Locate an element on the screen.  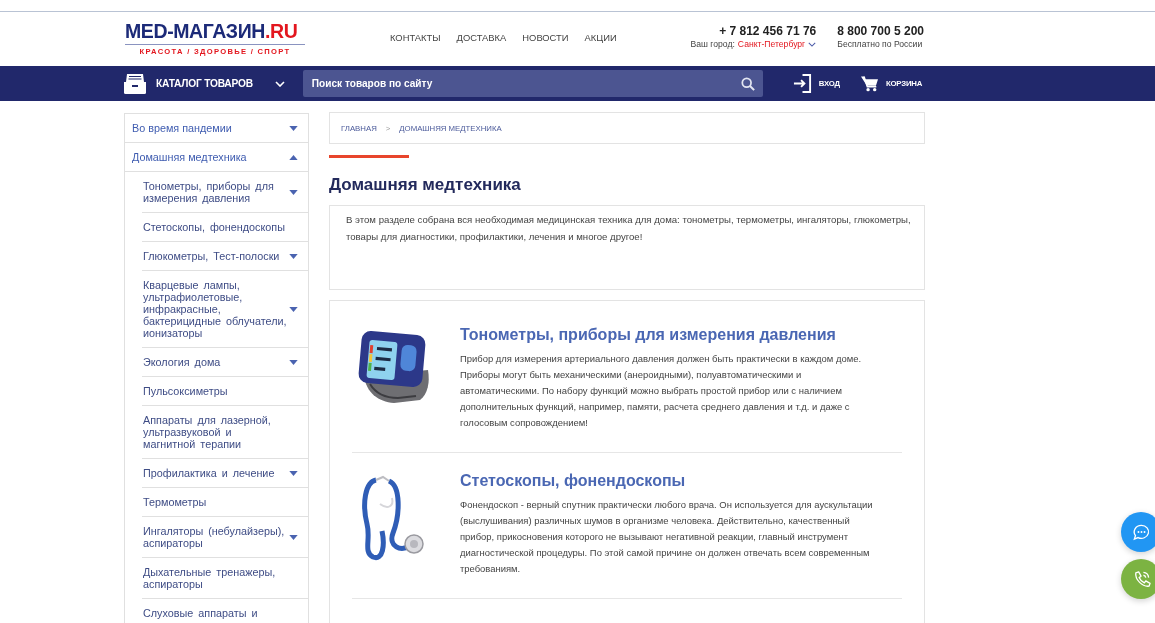
sidebar-item: Глюкометры, Тест-полоски is located at coordinates (225, 256).